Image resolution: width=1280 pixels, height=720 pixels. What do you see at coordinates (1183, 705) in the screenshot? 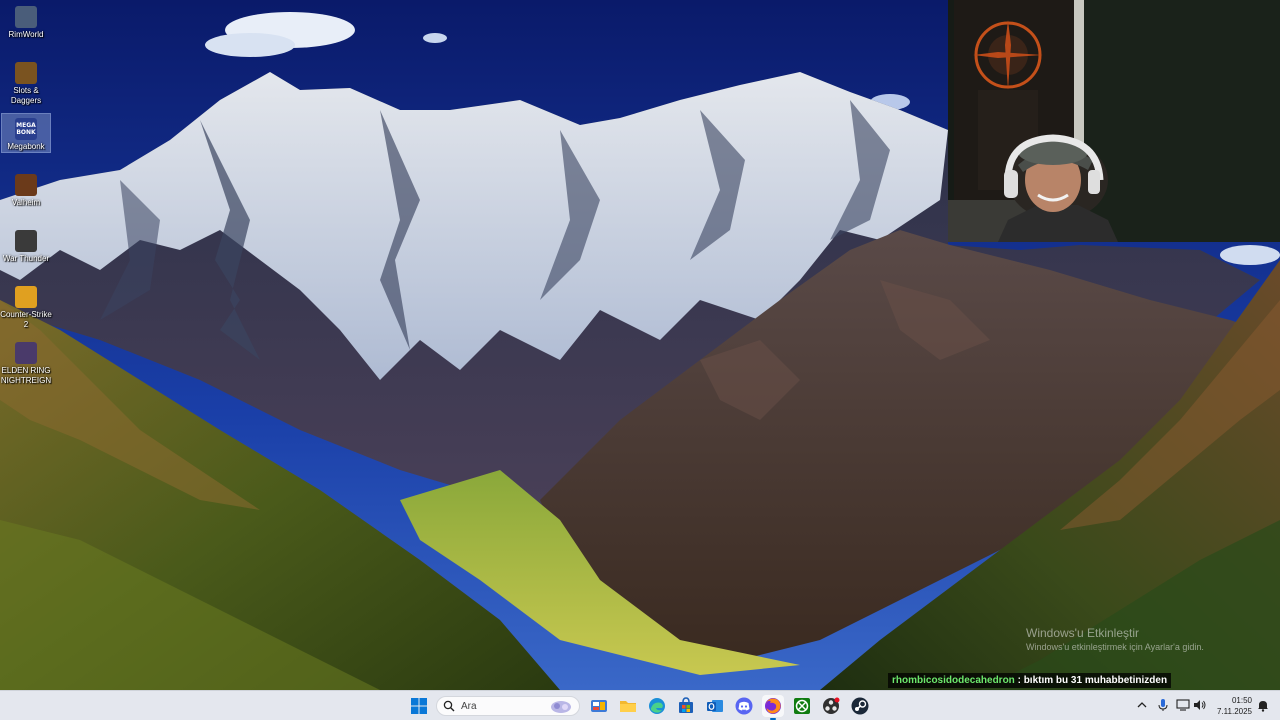
I see `network-icon` at bounding box center [1183, 705].